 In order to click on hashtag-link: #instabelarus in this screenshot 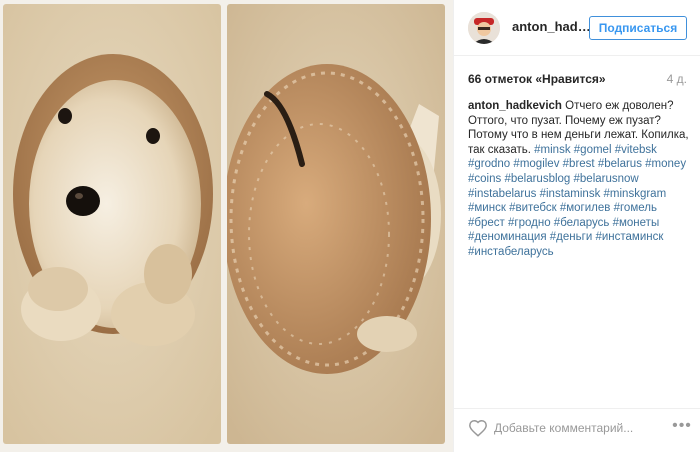, I will do `click(502, 194)`.